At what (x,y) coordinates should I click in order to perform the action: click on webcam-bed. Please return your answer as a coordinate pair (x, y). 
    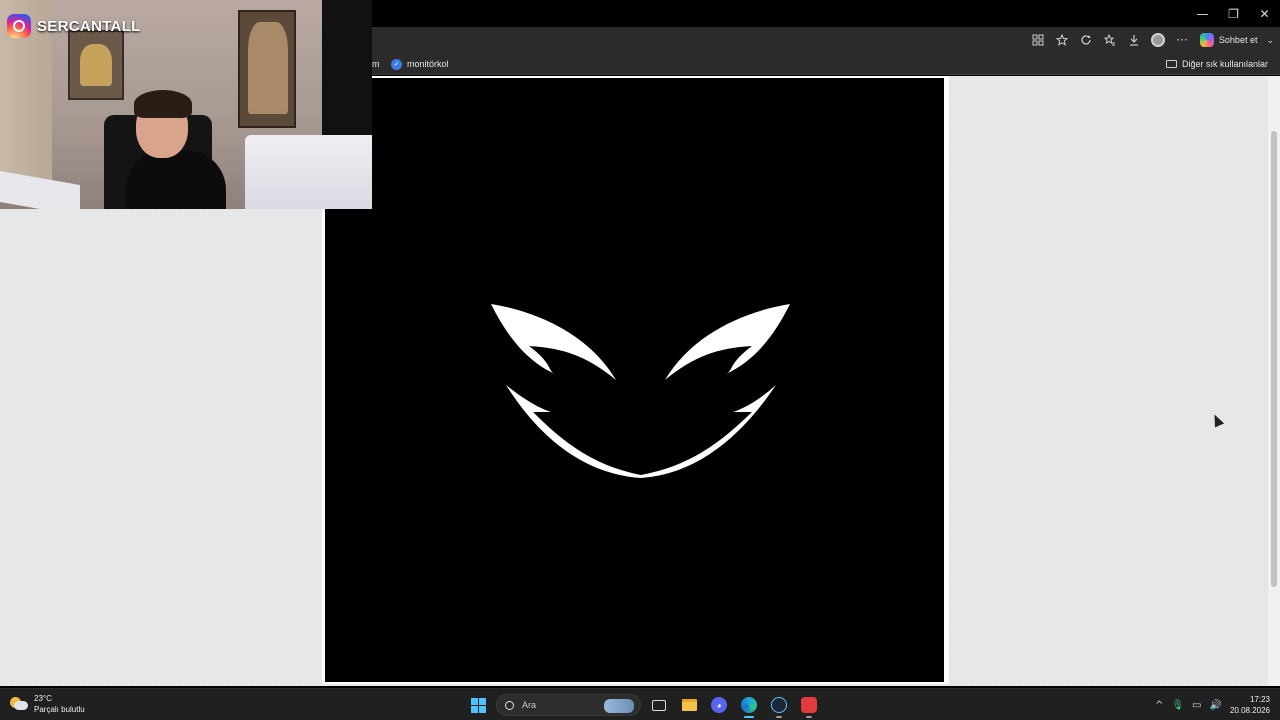
    Looking at the image, I should click on (308, 172).